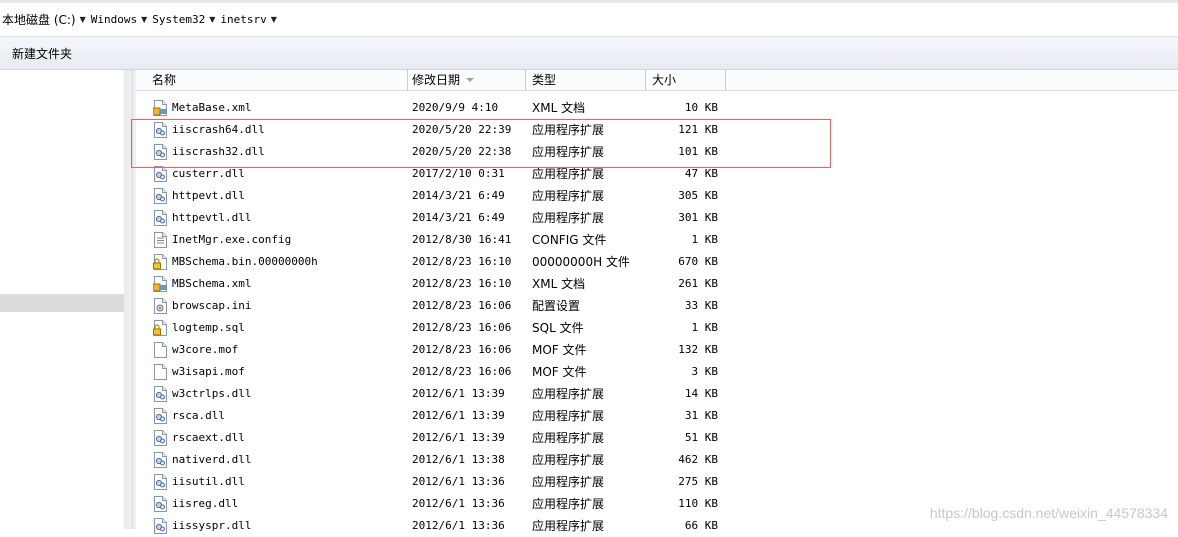 This screenshot has width=1178, height=537. Describe the element at coordinates (218, 129) in the screenshot. I see `file-name: iiscrash64.dll` at that location.